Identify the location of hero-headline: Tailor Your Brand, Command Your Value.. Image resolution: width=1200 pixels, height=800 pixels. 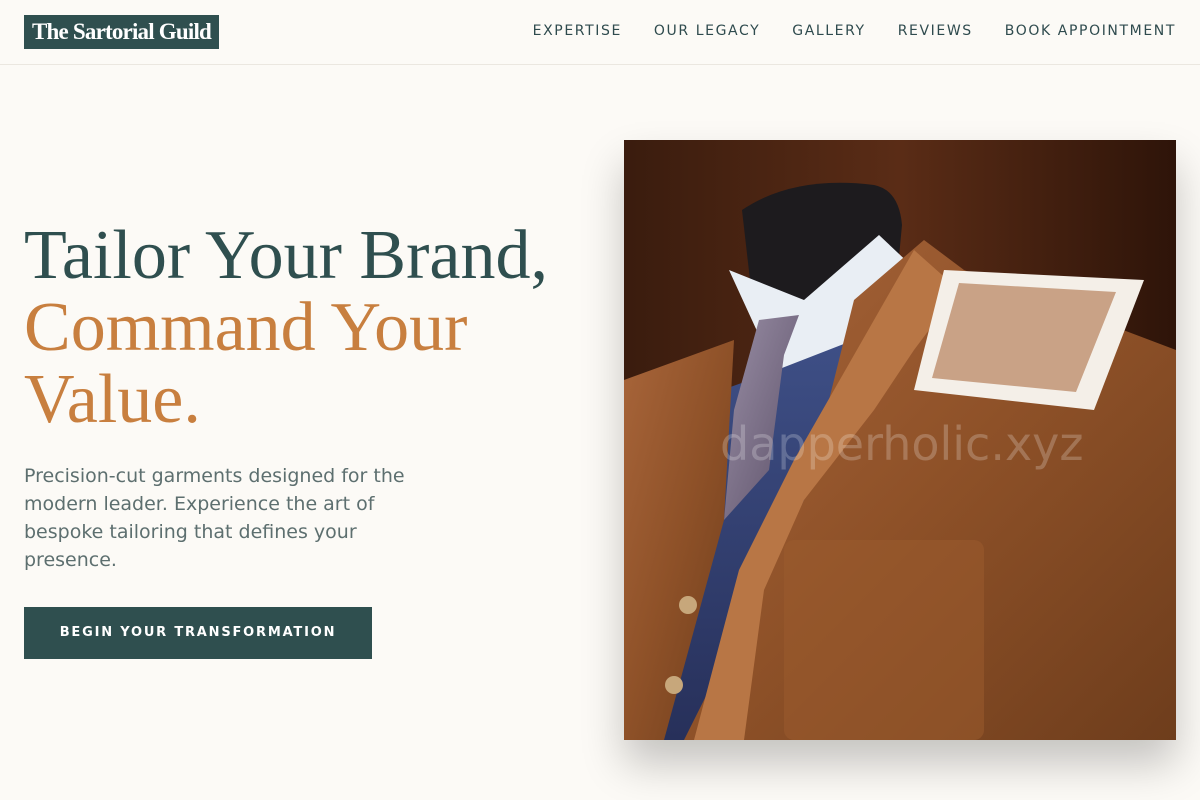
(314, 328).